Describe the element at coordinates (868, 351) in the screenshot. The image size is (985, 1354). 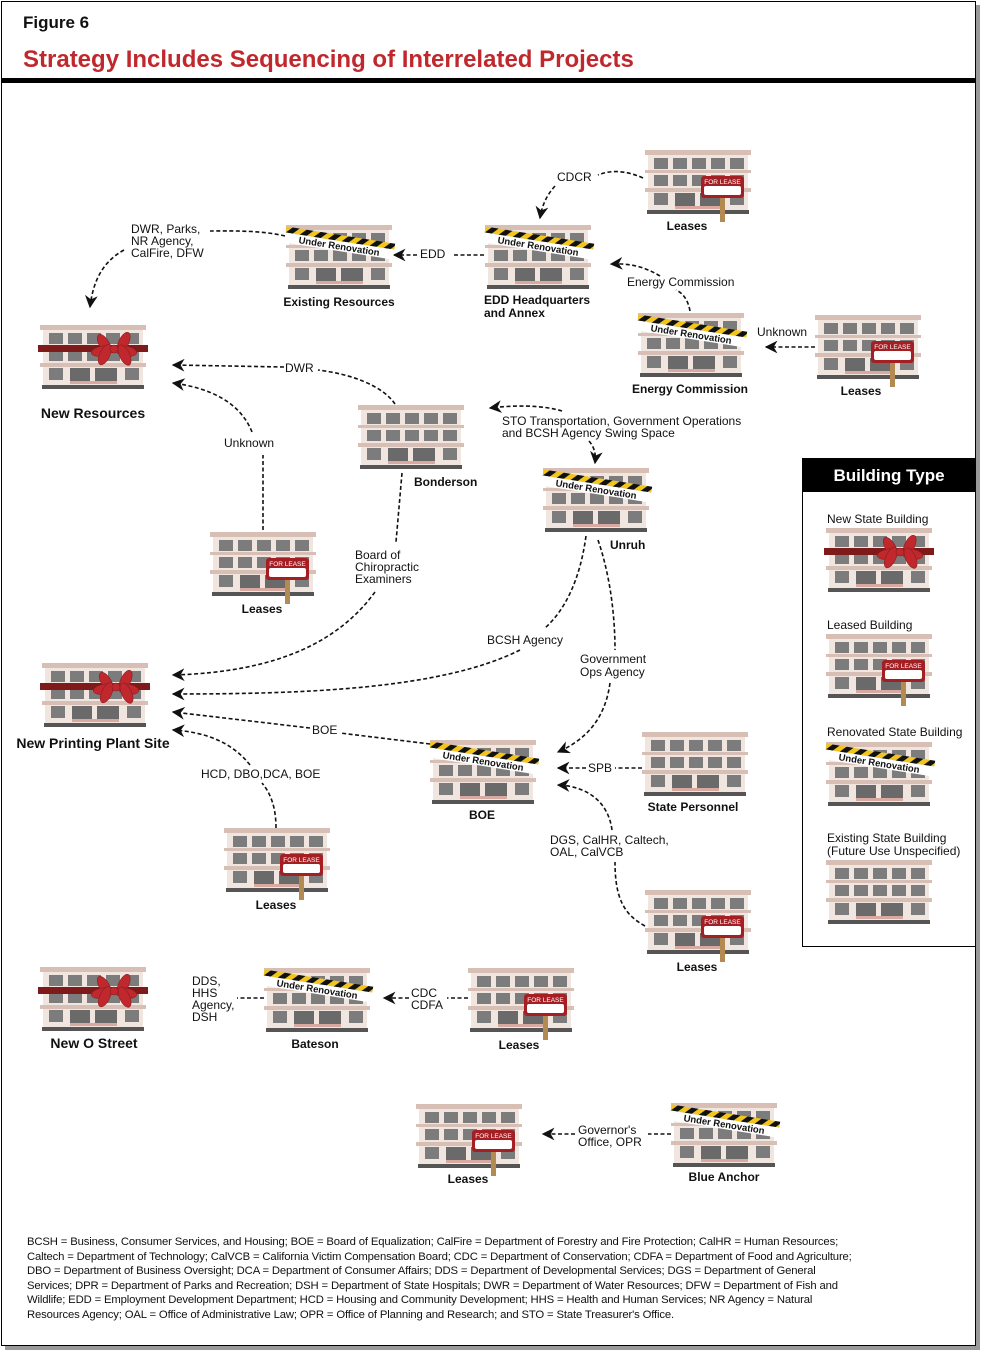
I see `building-leases-energy` at that location.